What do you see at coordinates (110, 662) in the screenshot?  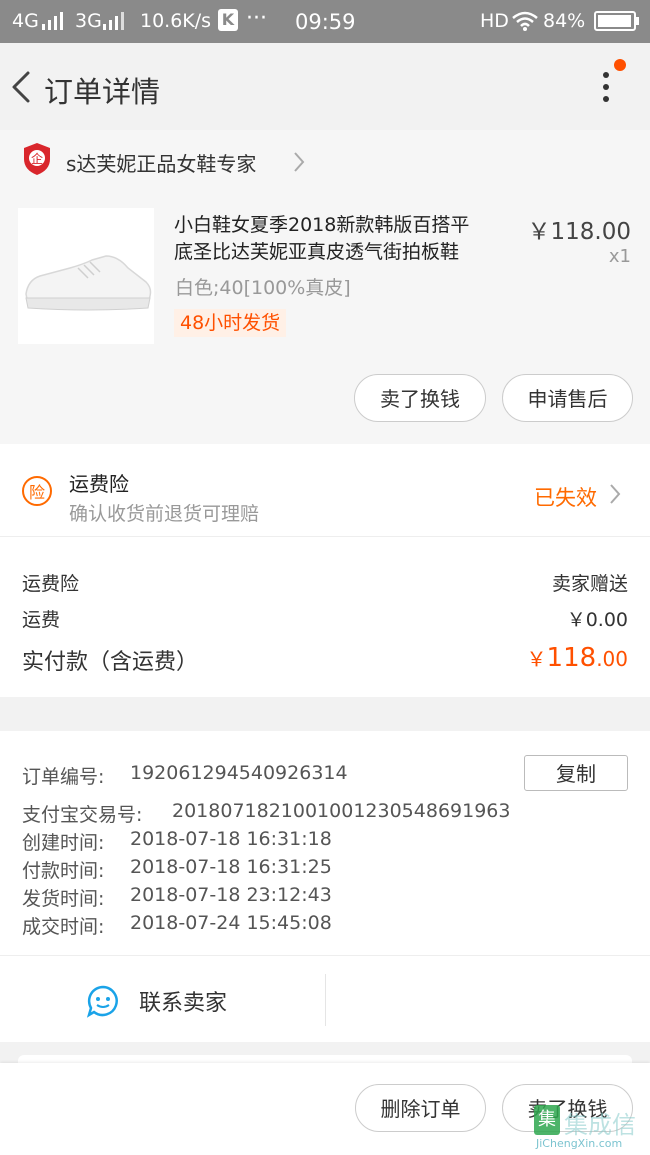 I see `total-label: 实付款（含运费）` at bounding box center [110, 662].